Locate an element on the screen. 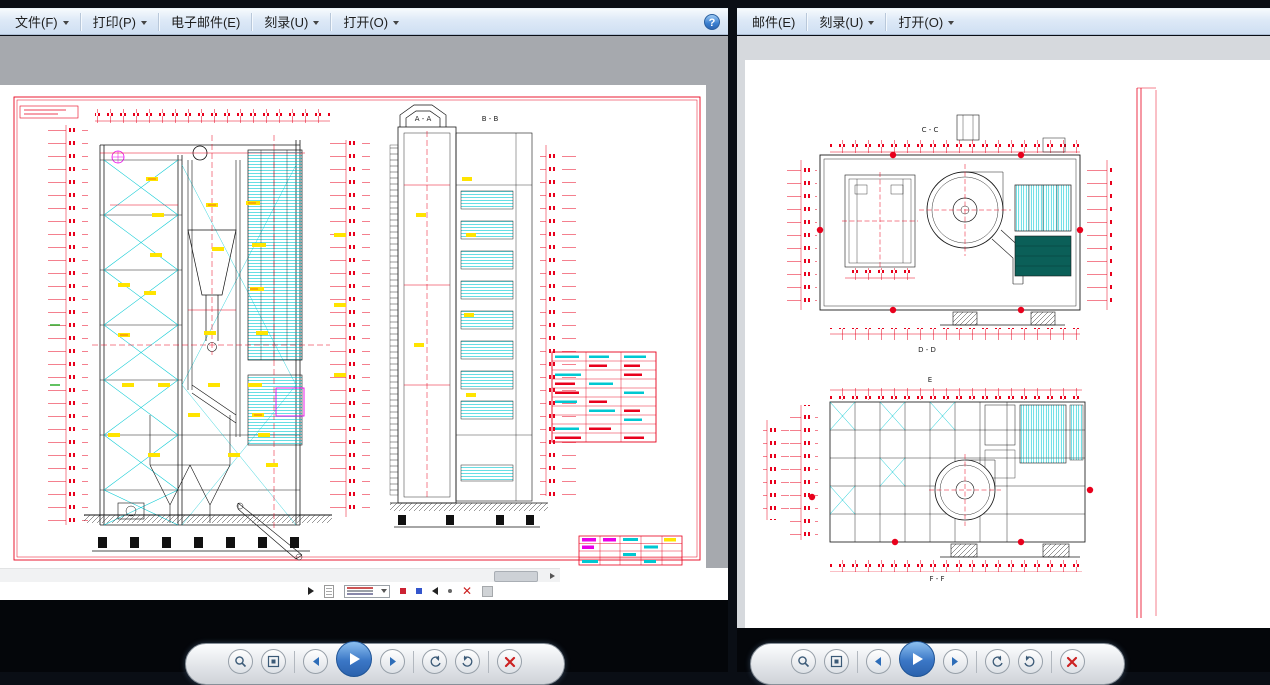  elevation-view-side is located at coordinates (468, 316).